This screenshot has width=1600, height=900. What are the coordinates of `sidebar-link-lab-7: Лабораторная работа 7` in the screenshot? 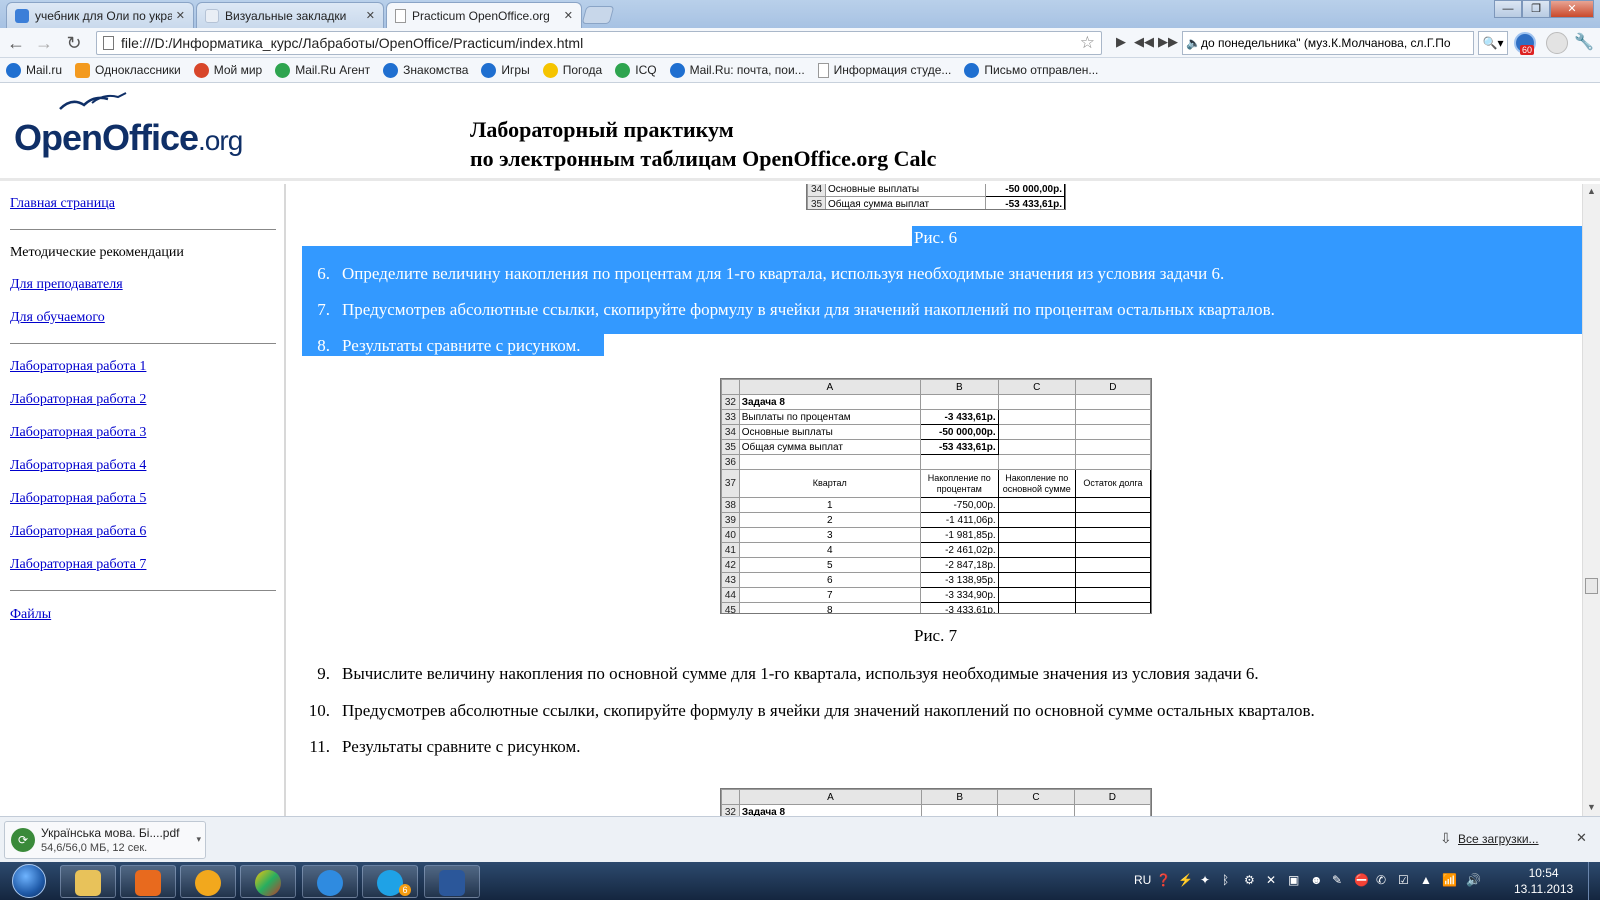 It's located at (78, 565).